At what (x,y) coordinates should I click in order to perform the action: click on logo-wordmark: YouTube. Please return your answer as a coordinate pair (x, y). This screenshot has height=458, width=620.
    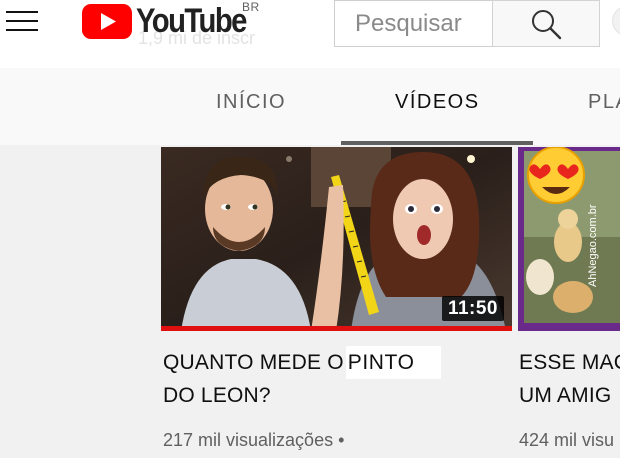
    Looking at the image, I should click on (191, 20).